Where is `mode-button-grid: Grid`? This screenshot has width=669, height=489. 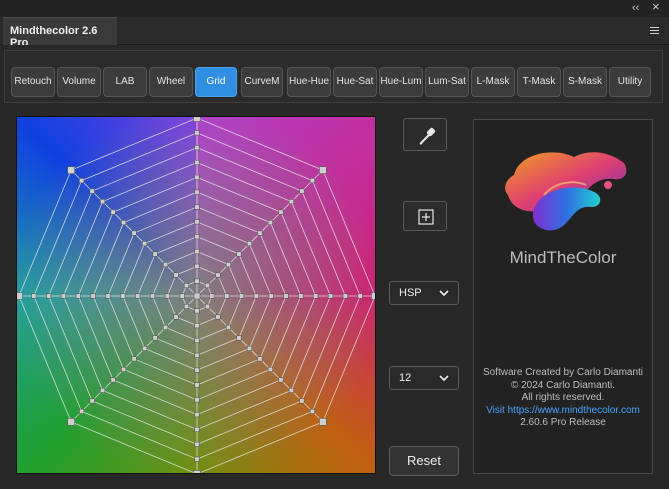 mode-button-grid: Grid is located at coordinates (216, 82).